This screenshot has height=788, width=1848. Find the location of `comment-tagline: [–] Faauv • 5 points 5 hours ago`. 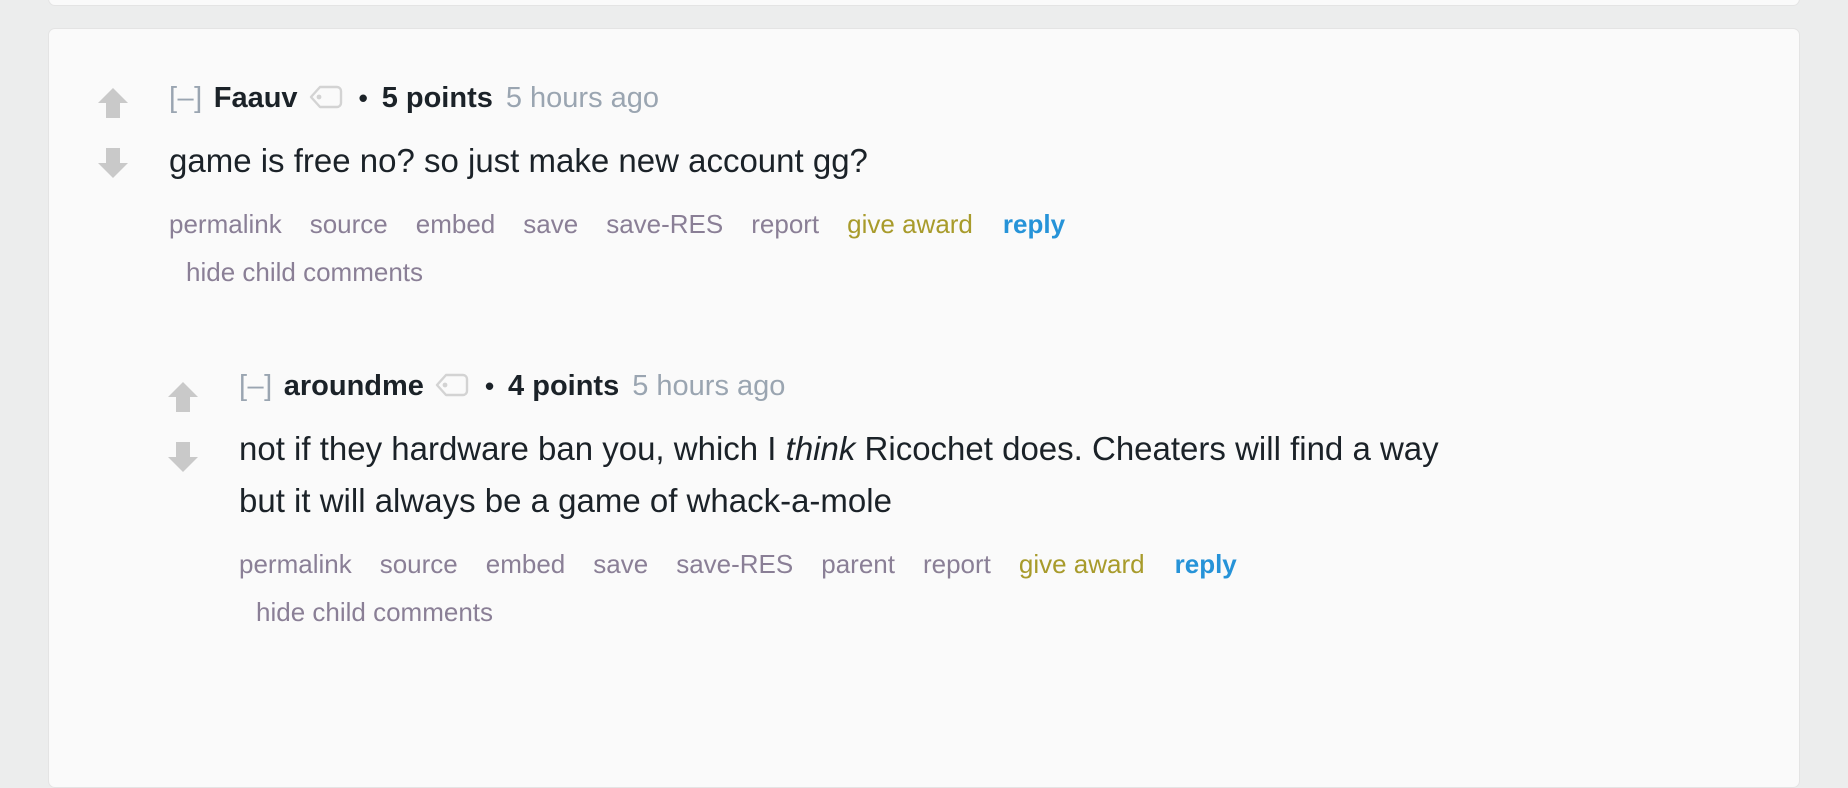

comment-tagline: [–] Faauv • 5 points 5 hours ago is located at coordinates (984, 98).